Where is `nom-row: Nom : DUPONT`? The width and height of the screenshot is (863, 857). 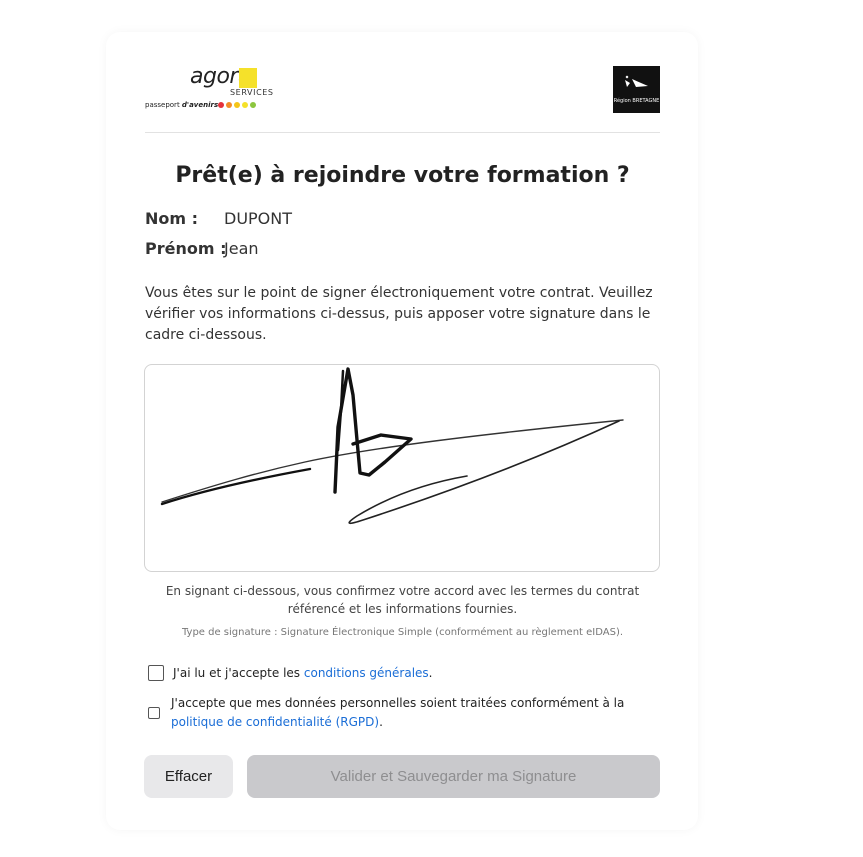
nom-row: Nom : DUPONT is located at coordinates (218, 218).